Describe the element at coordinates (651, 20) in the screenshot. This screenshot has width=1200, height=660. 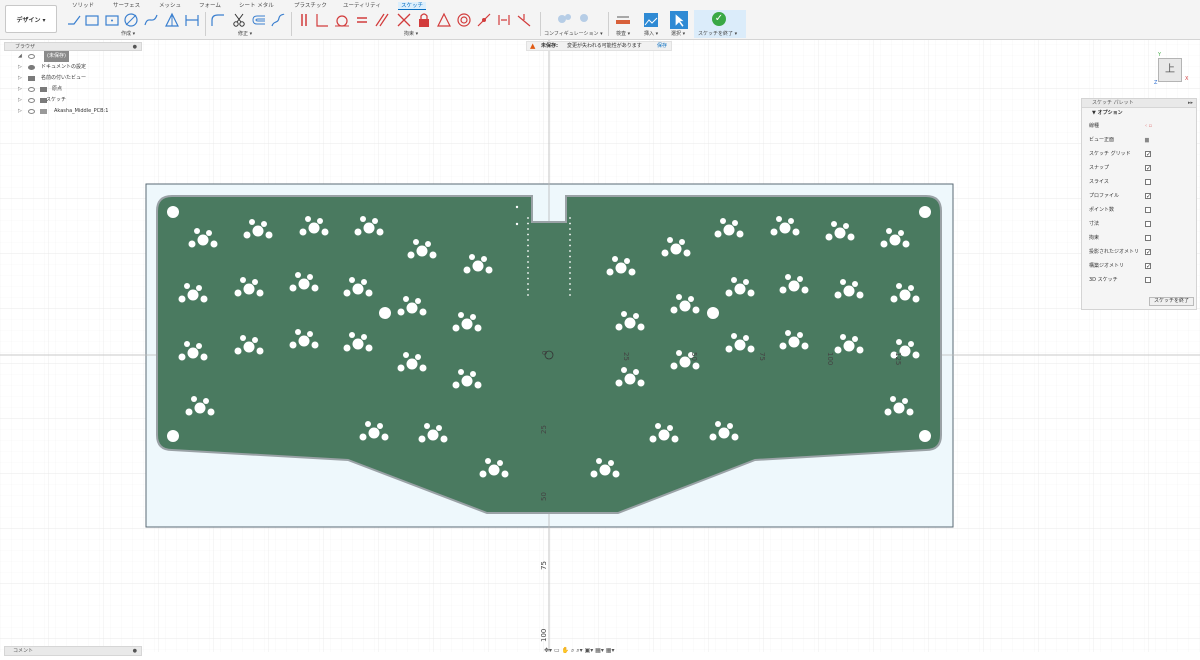
I see `insert-image-icon` at that location.